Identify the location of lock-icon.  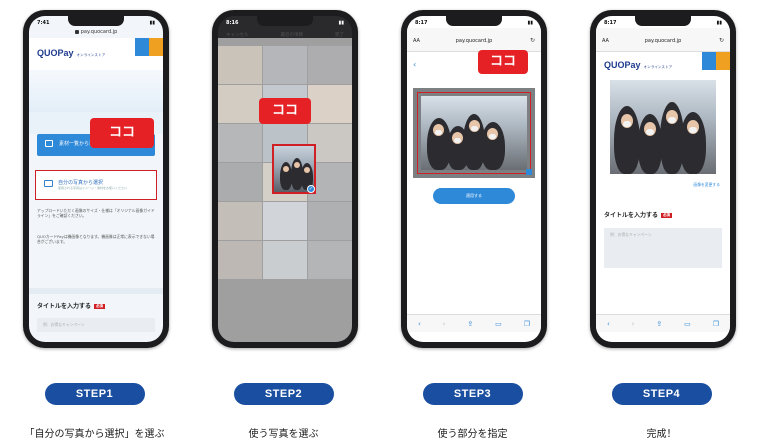
(76, 31).